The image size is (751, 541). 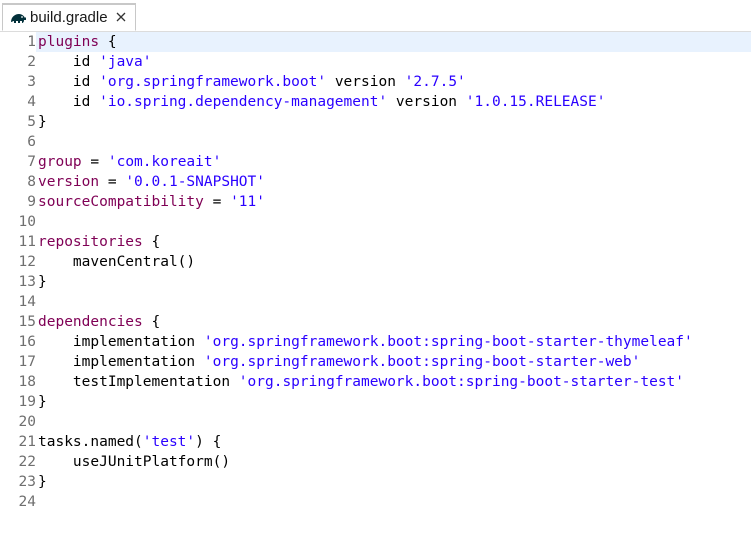 I want to click on line-number: 11, so click(x=27, y=242).